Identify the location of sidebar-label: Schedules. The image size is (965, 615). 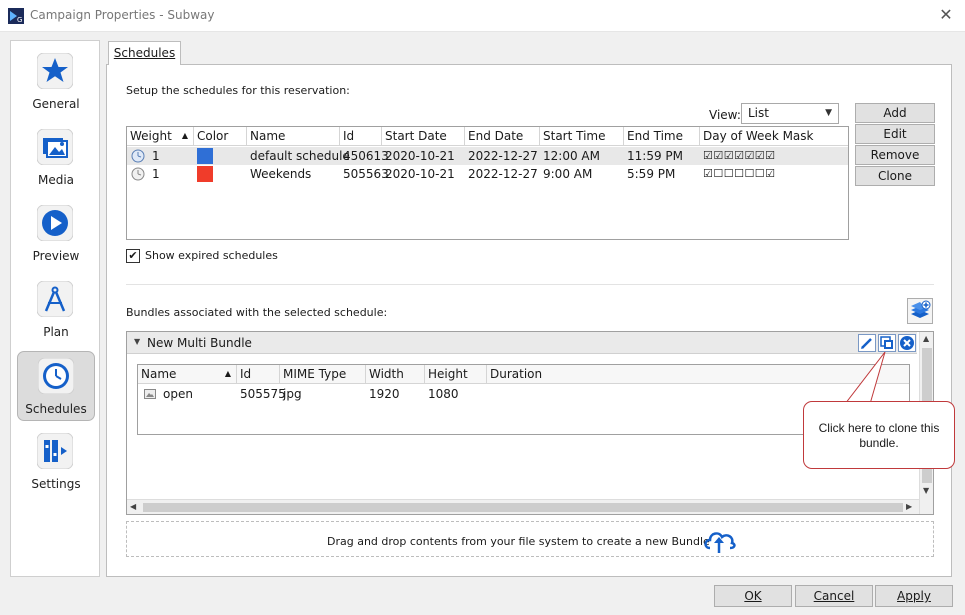
(56, 409).